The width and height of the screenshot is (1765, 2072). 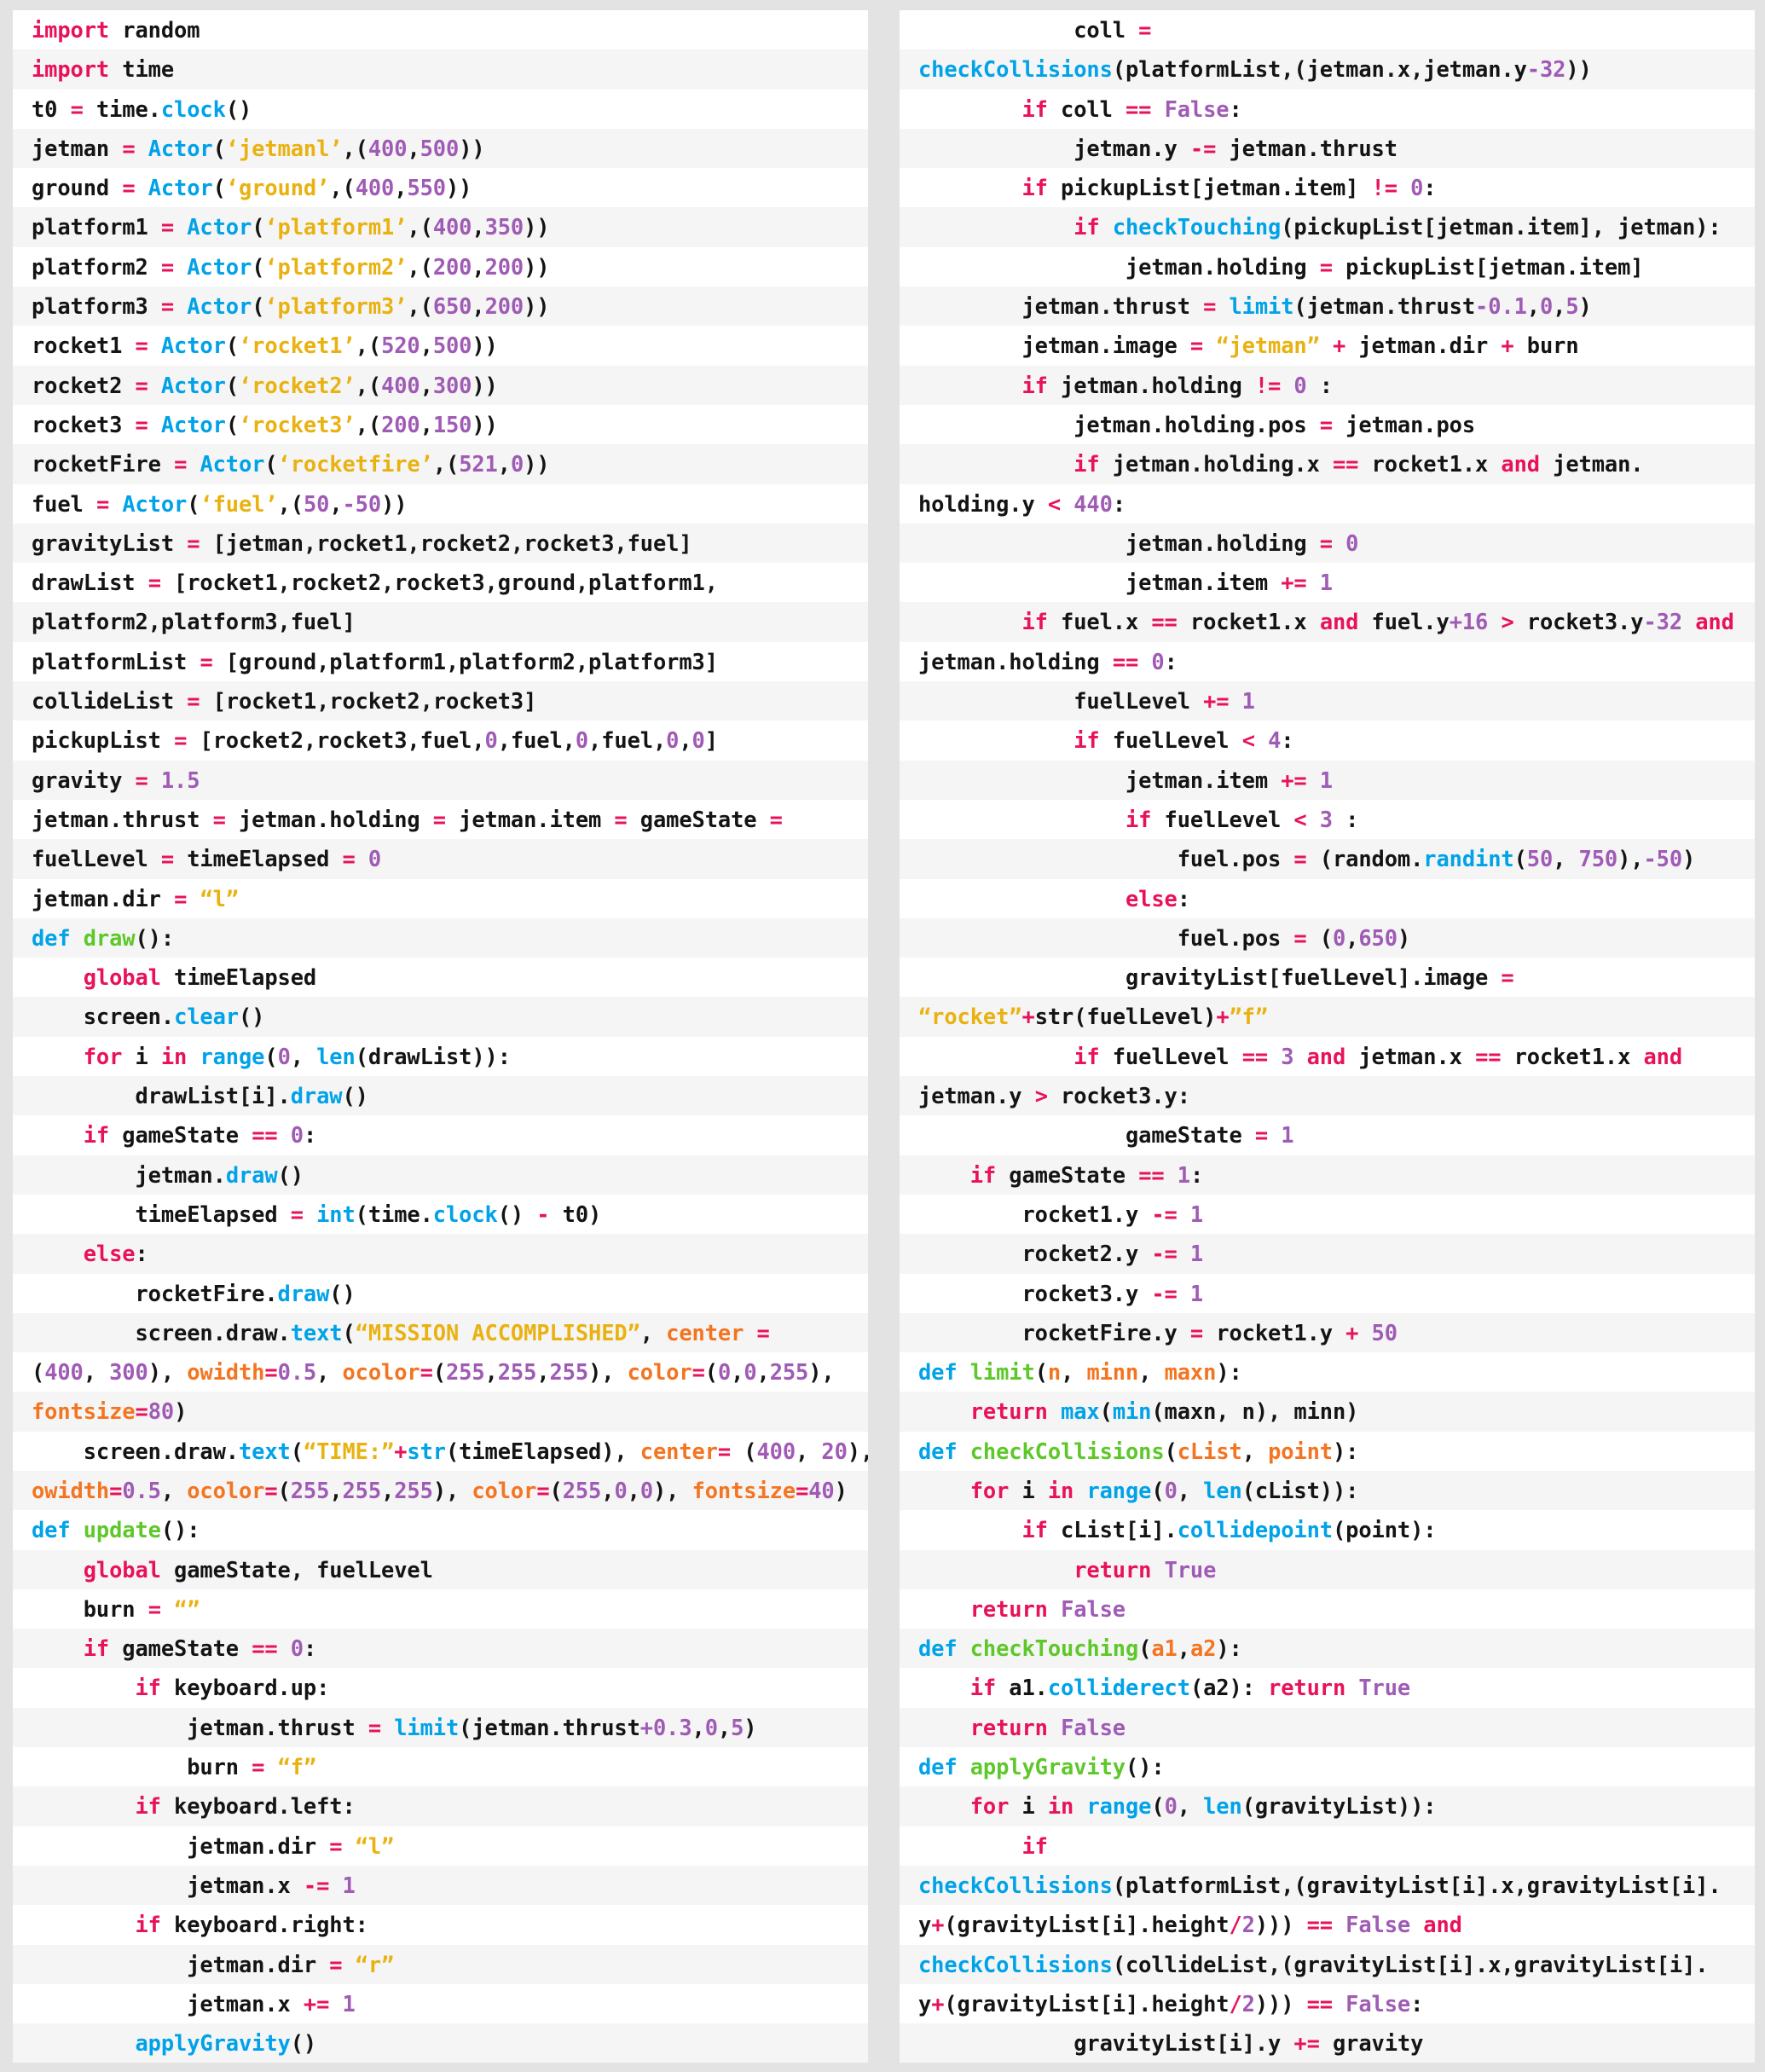 What do you see at coordinates (401, 385) in the screenshot?
I see `code-token-n: 400` at bounding box center [401, 385].